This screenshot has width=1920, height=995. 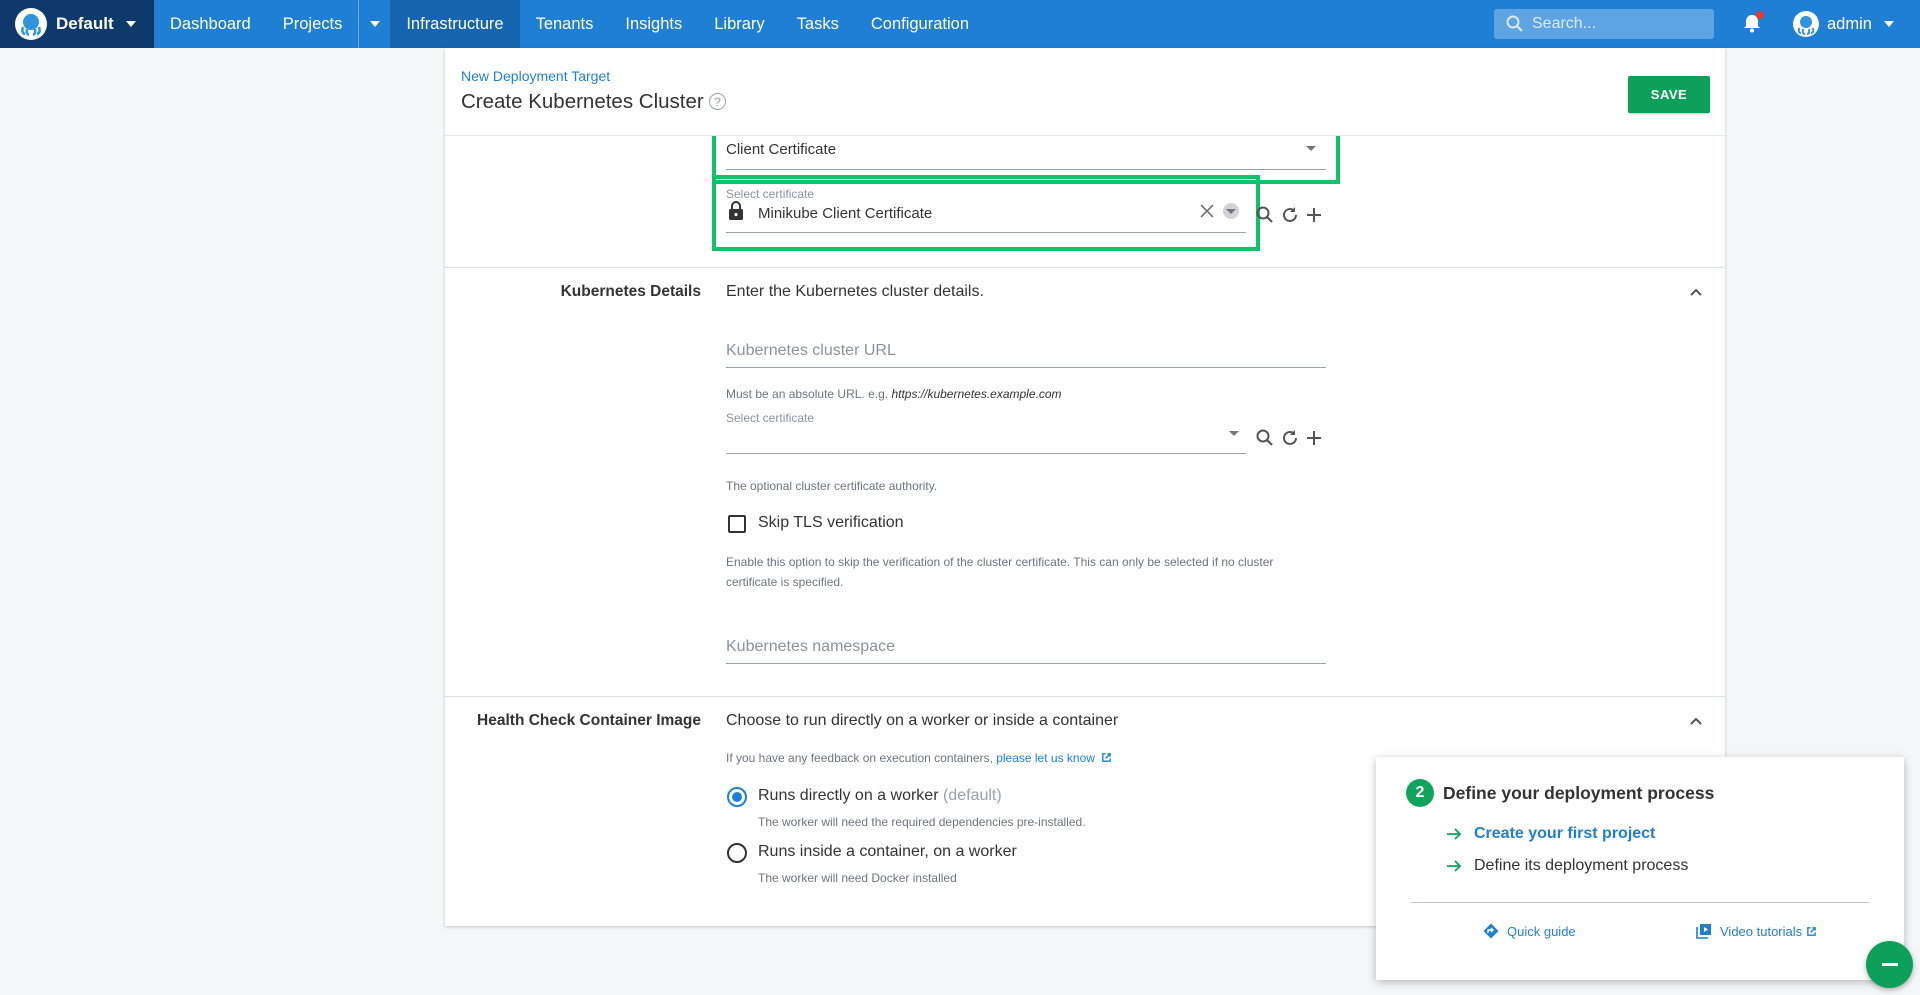 What do you see at coordinates (1669, 94) in the screenshot?
I see `save-button: SAVE` at bounding box center [1669, 94].